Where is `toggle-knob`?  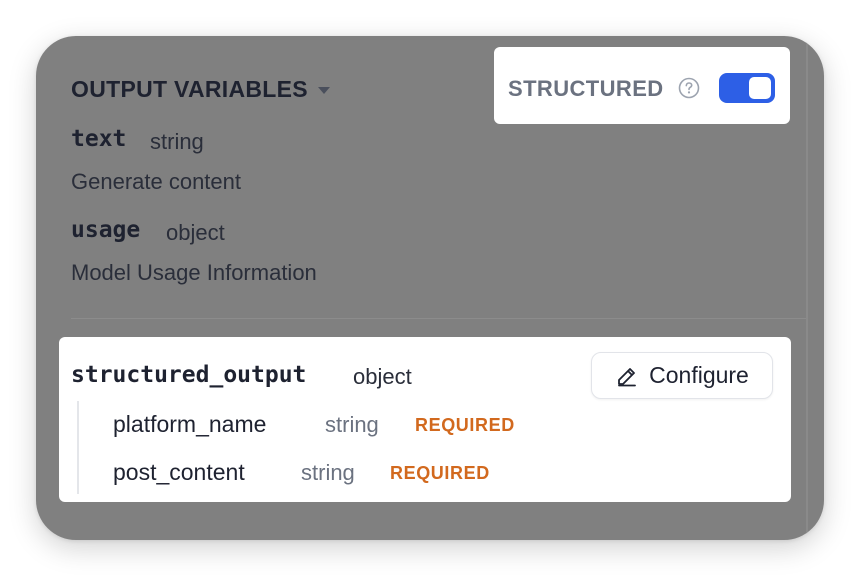 toggle-knob is located at coordinates (760, 88).